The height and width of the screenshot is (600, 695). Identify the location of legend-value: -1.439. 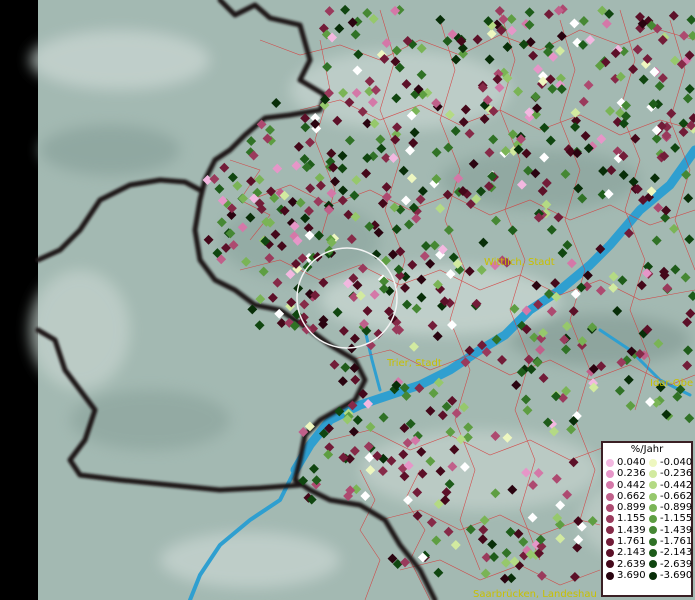
(676, 530).